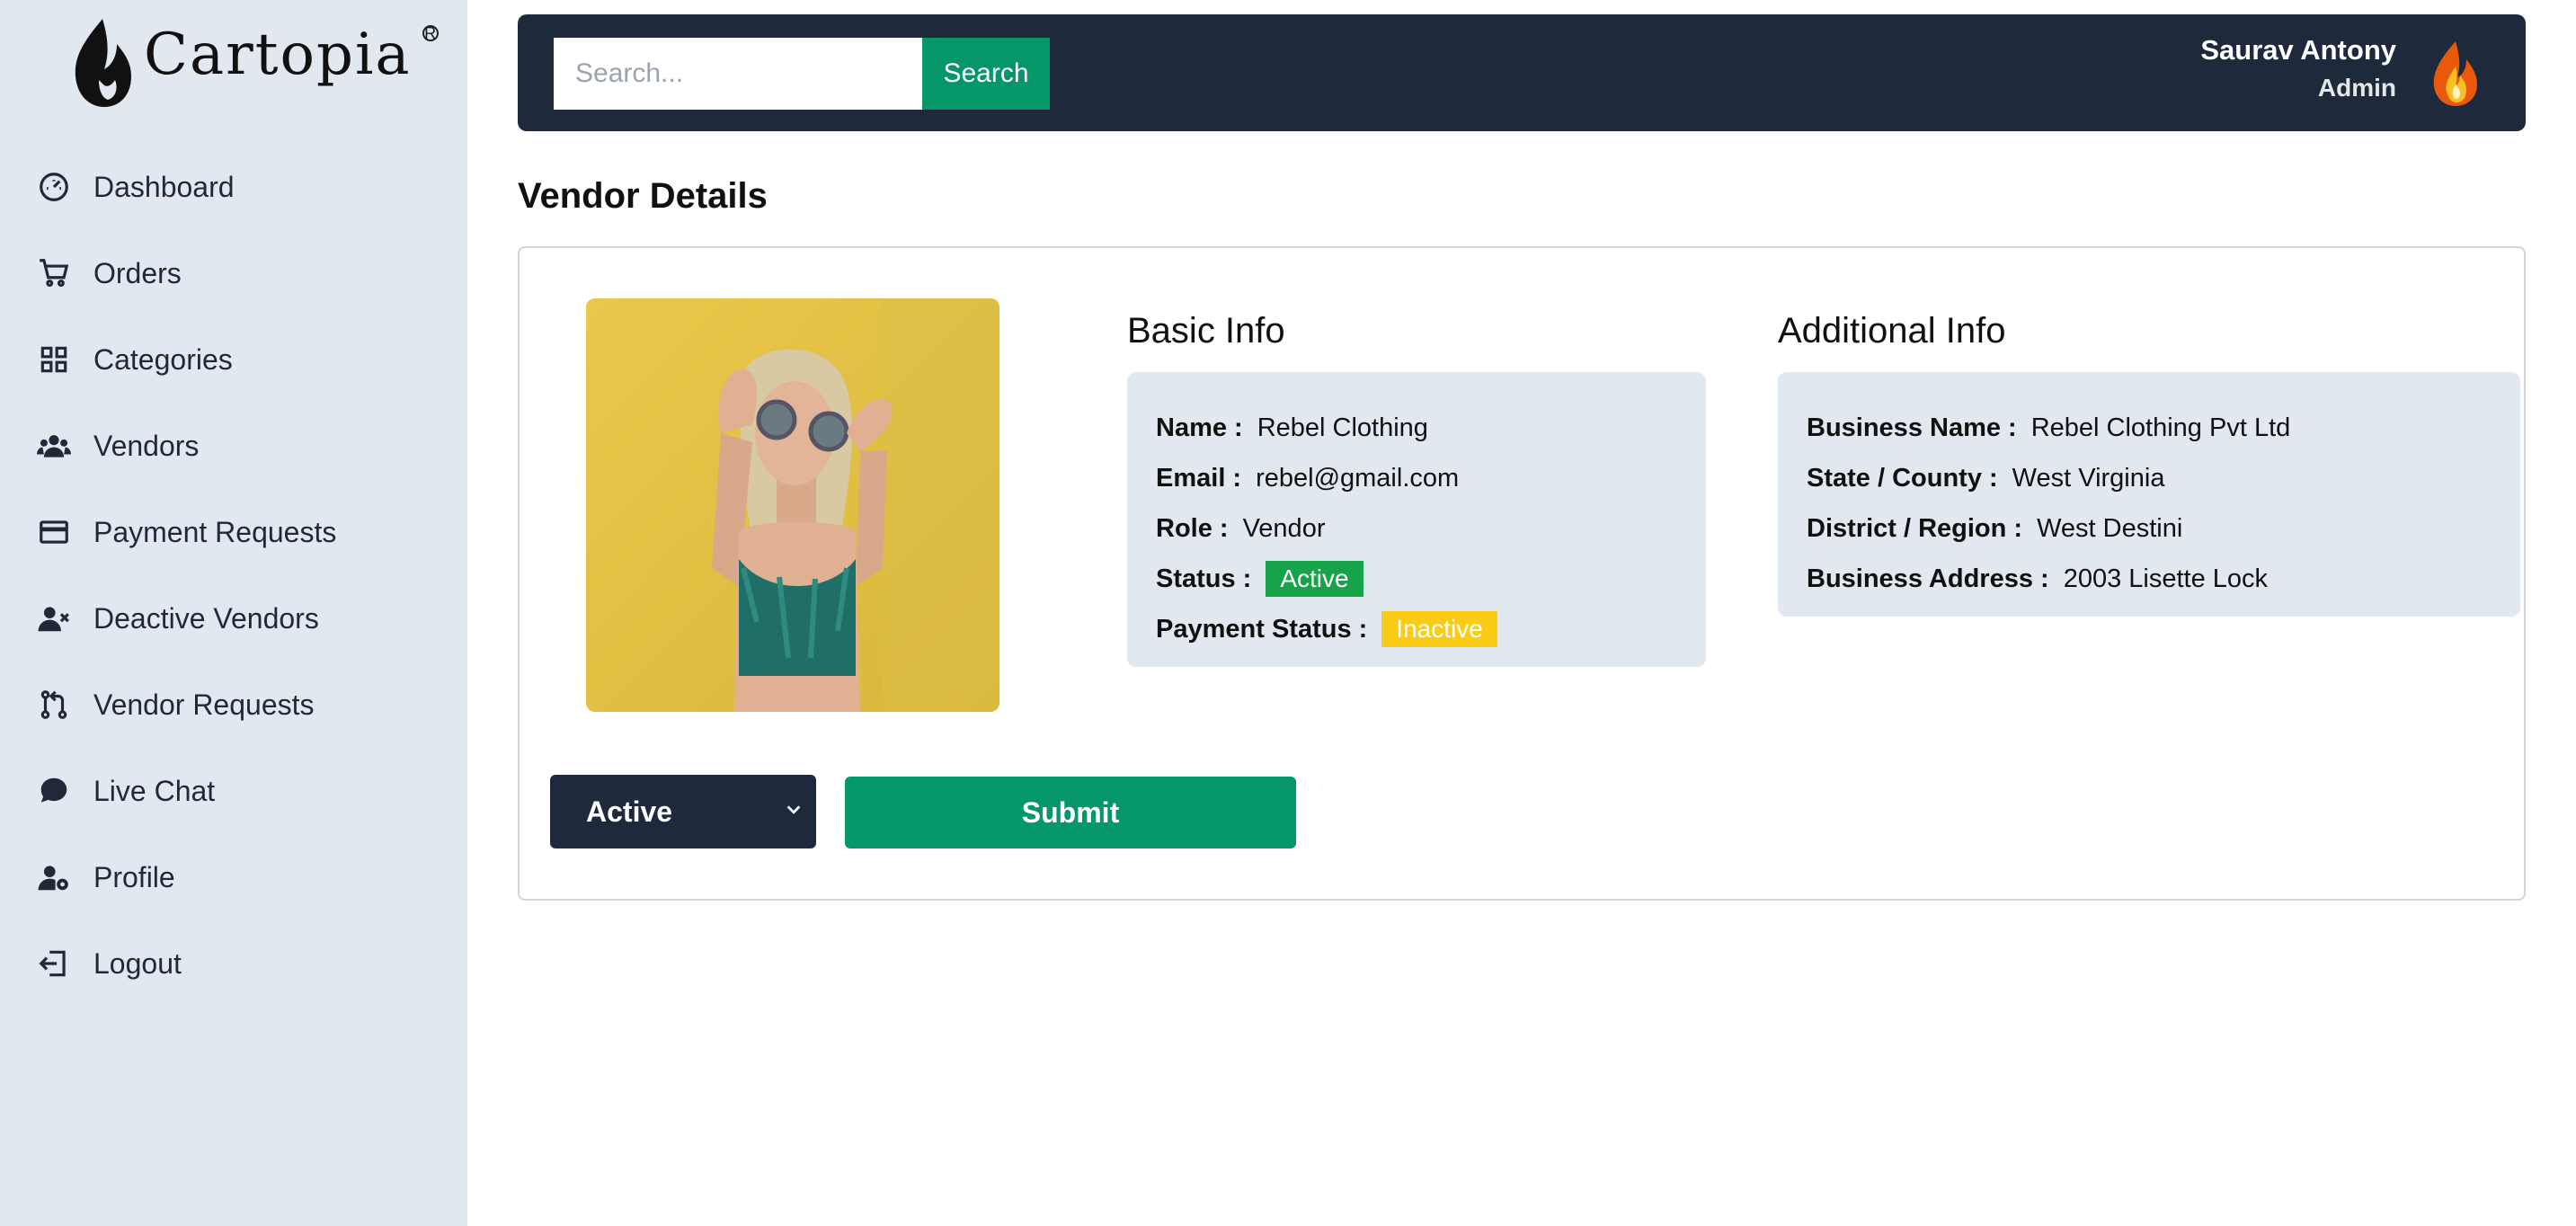  I want to click on info-row-name: Name : Rebel Clothing, so click(1416, 428).